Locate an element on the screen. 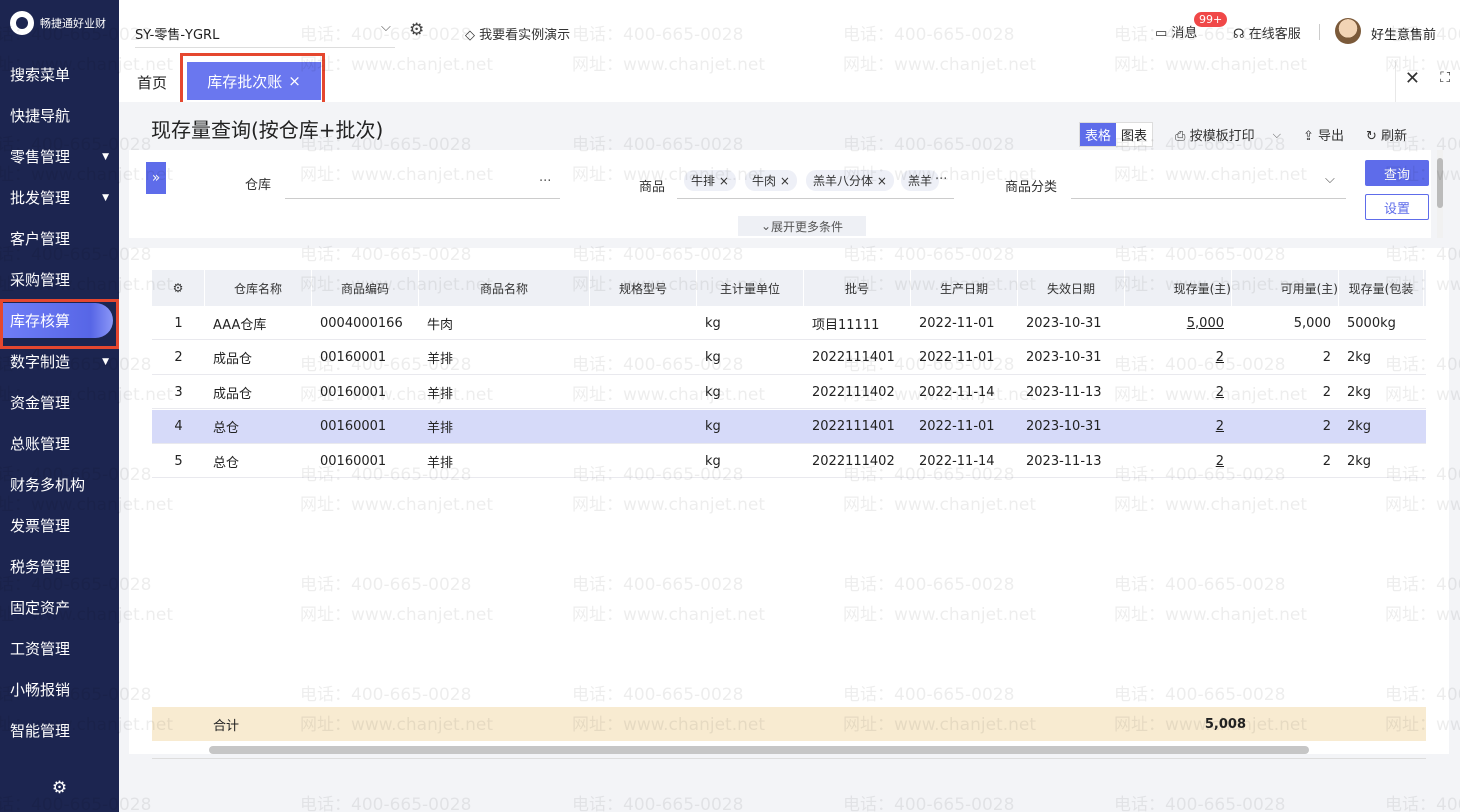  settings-gear-icon: ⚙ is located at coordinates (59, 788).